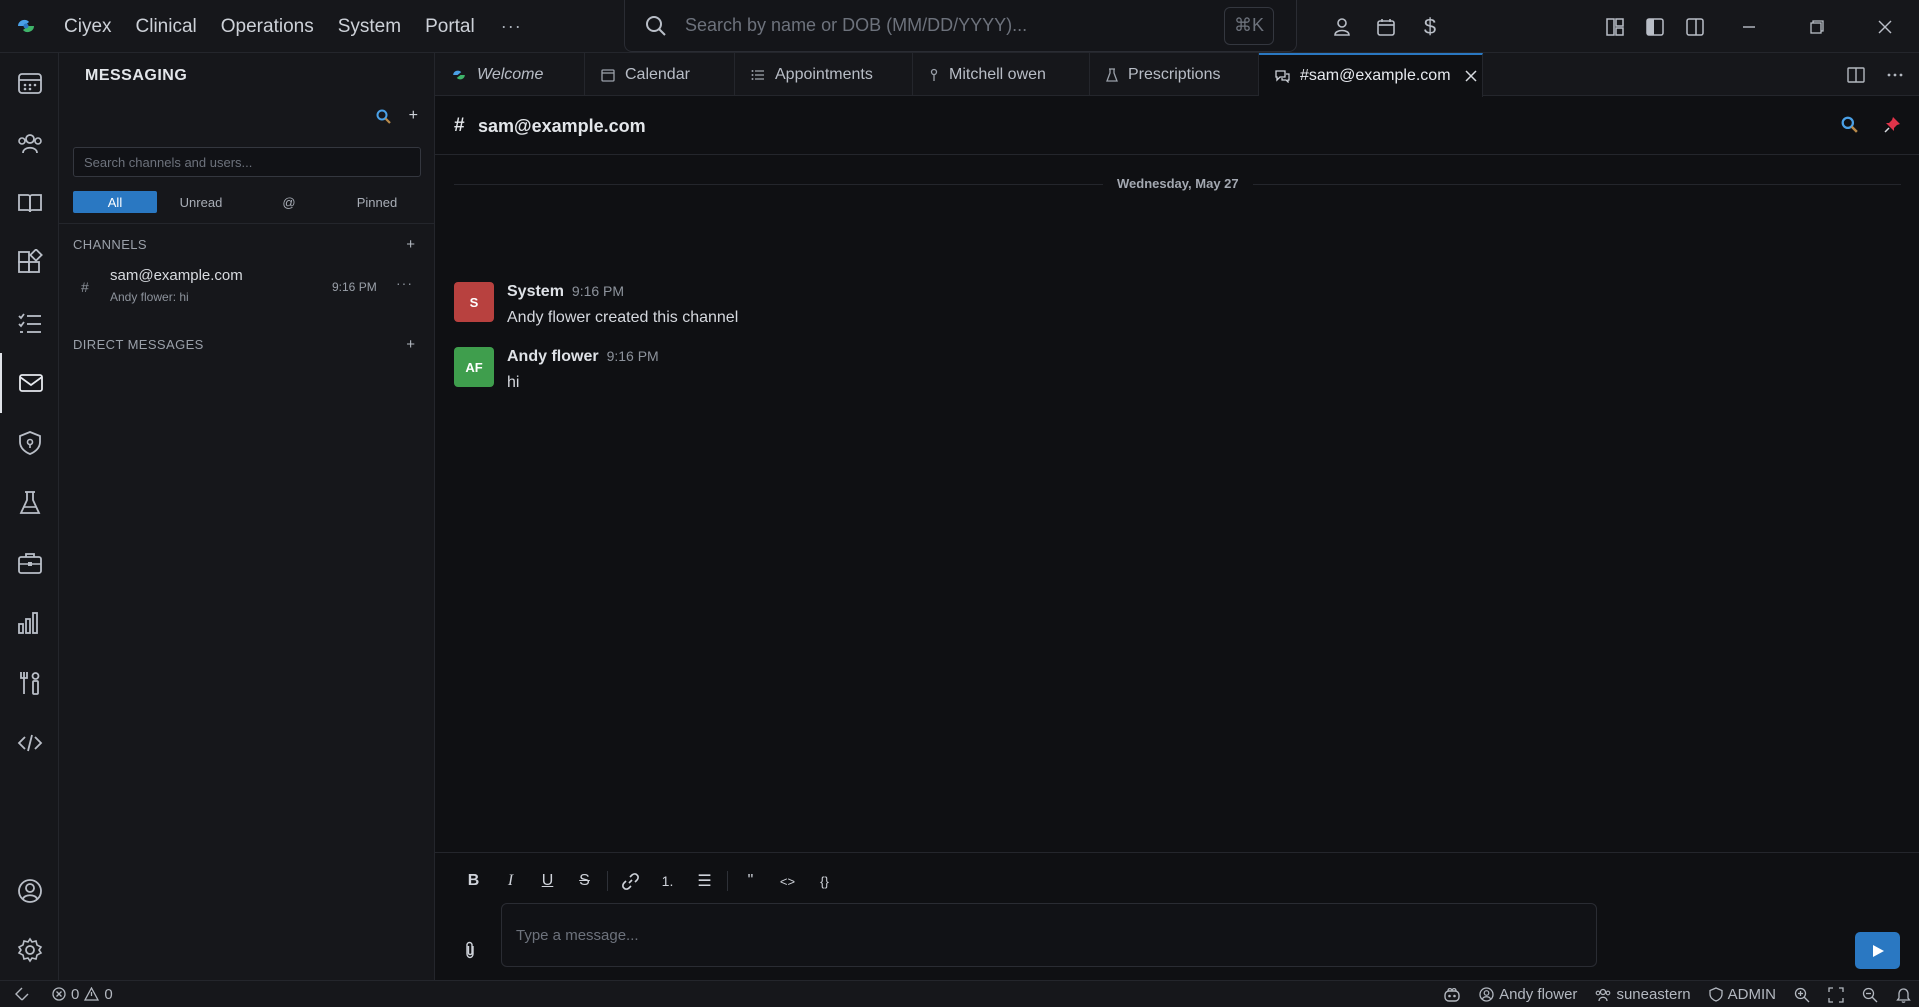 The image size is (1919, 1007). Describe the element at coordinates (1695, 26) in the screenshot. I see `toggle-panel-icon` at that location.